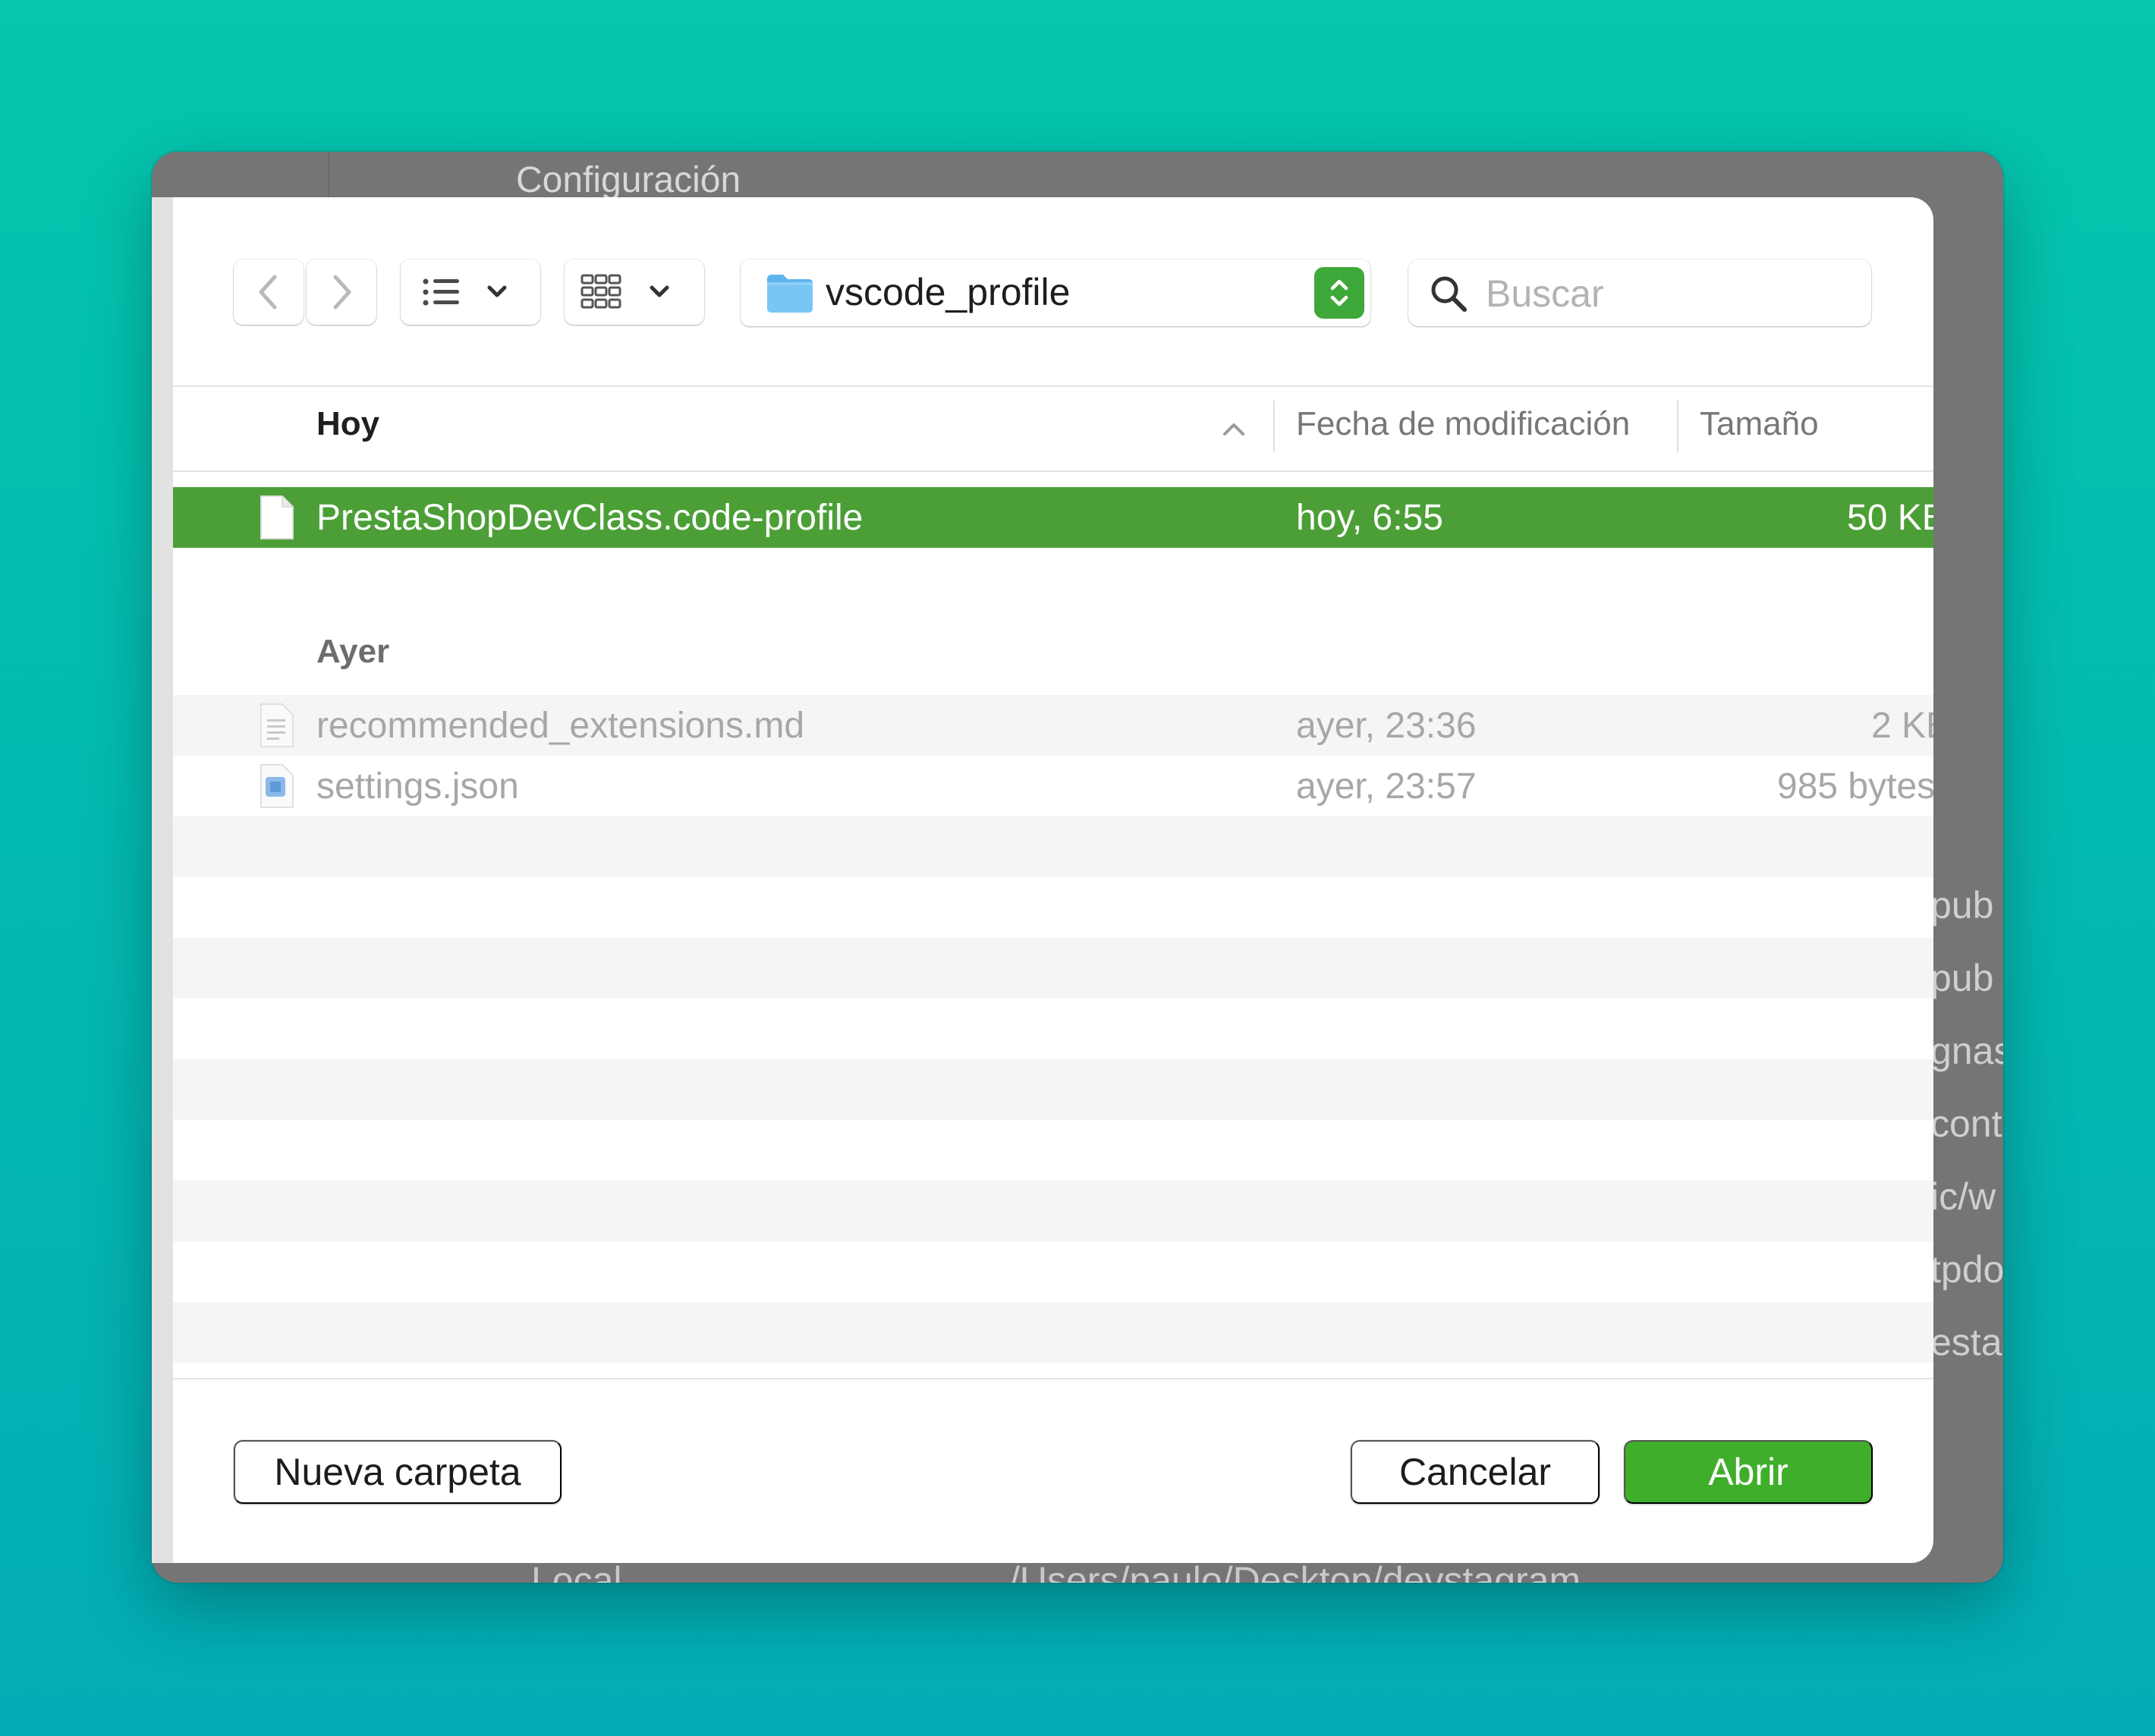 This screenshot has height=1736, width=2155. I want to click on up-down-chevron-icon, so click(1339, 293).